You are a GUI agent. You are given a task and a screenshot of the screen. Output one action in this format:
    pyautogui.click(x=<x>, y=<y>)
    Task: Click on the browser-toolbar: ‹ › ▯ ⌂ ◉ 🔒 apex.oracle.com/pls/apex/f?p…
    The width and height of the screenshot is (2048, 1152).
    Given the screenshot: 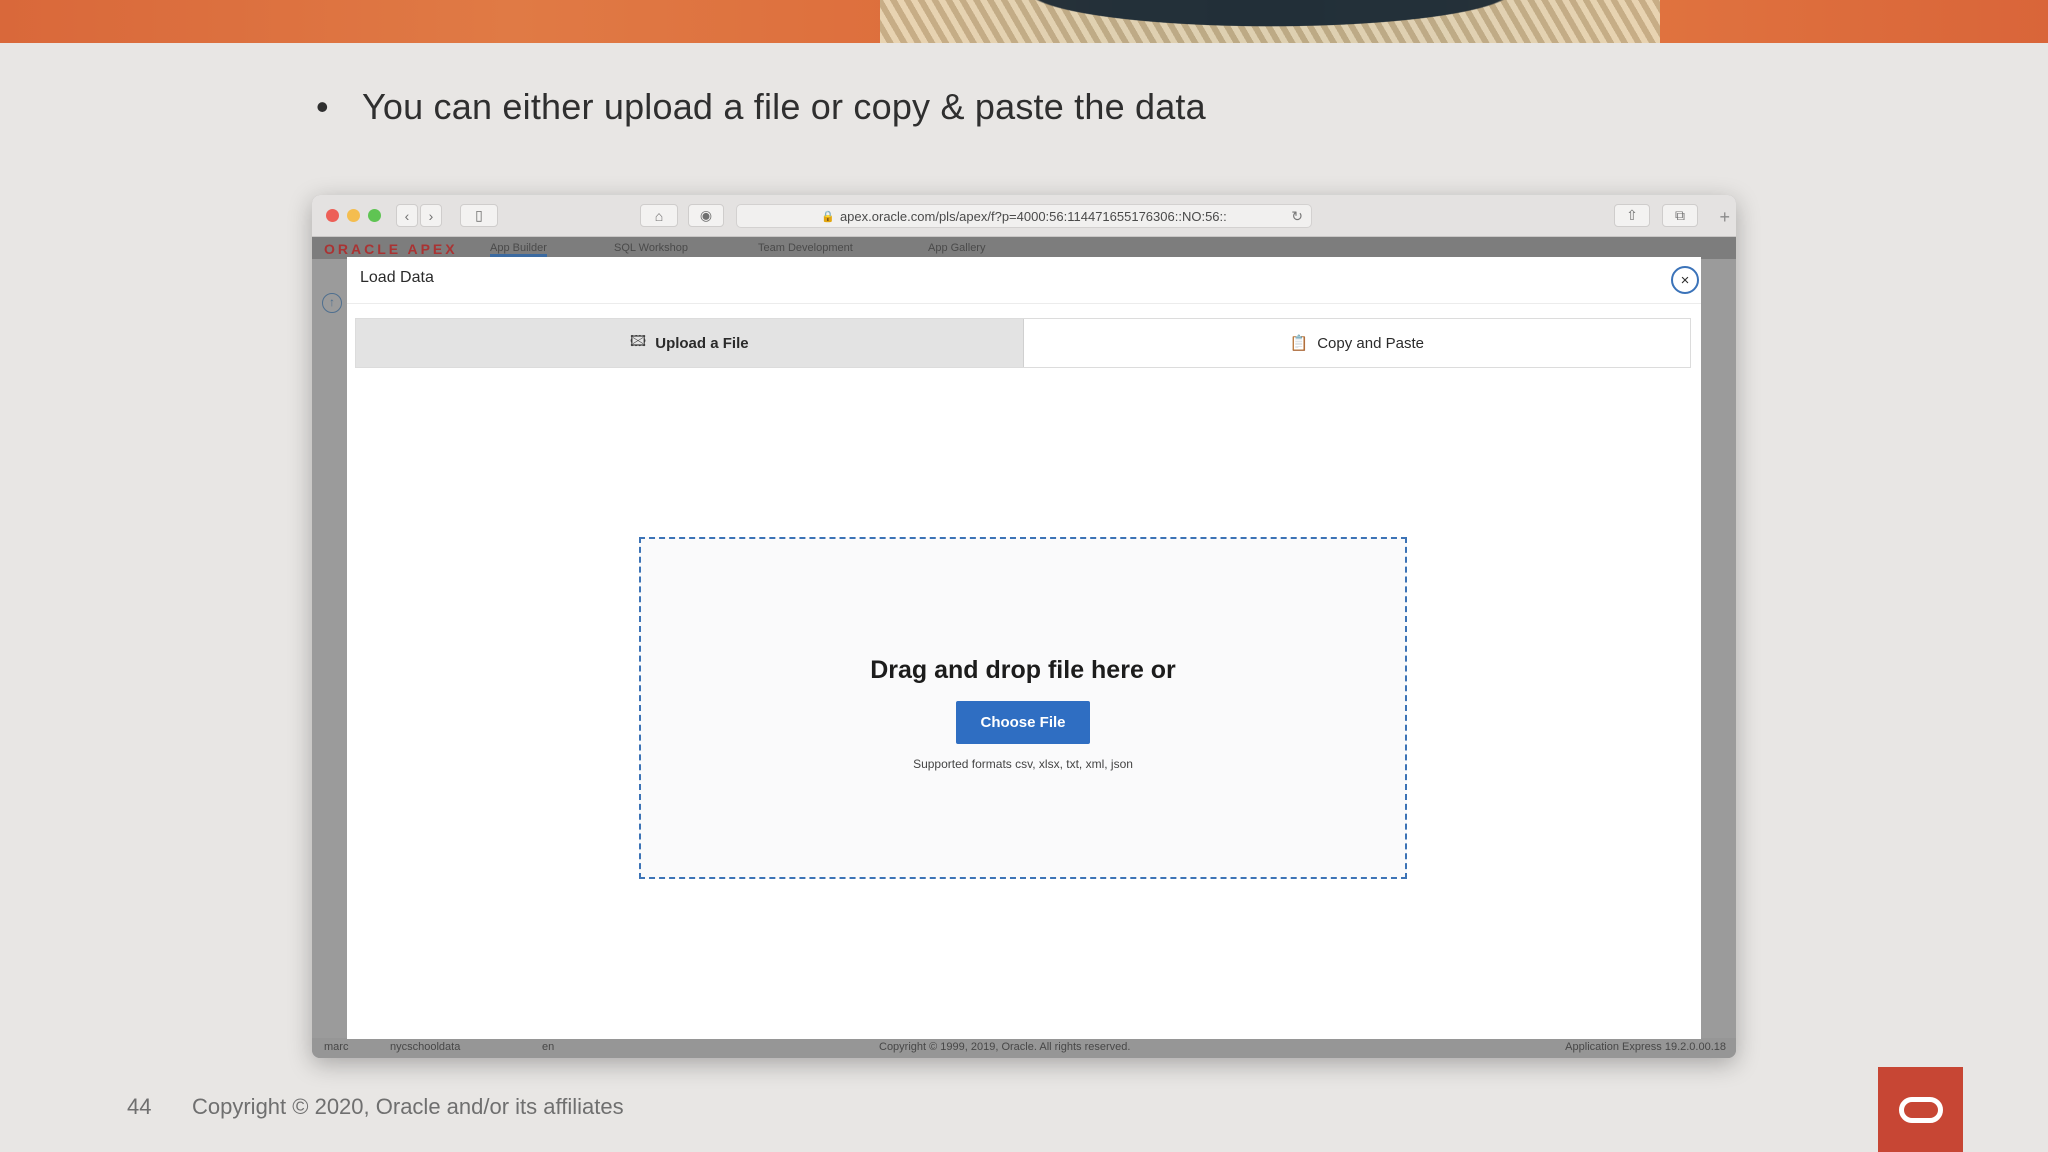 What is the action you would take?
    pyautogui.click(x=1024, y=216)
    